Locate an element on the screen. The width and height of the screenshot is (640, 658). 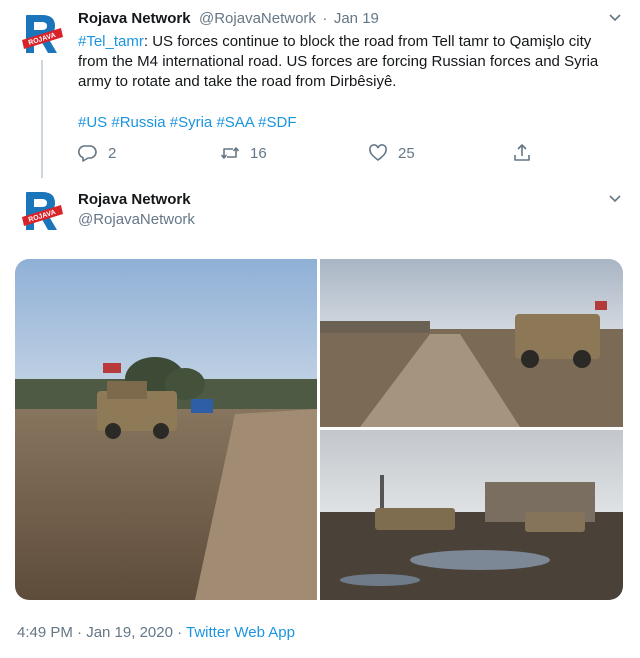
reply-icon is located at coordinates (87, 153).